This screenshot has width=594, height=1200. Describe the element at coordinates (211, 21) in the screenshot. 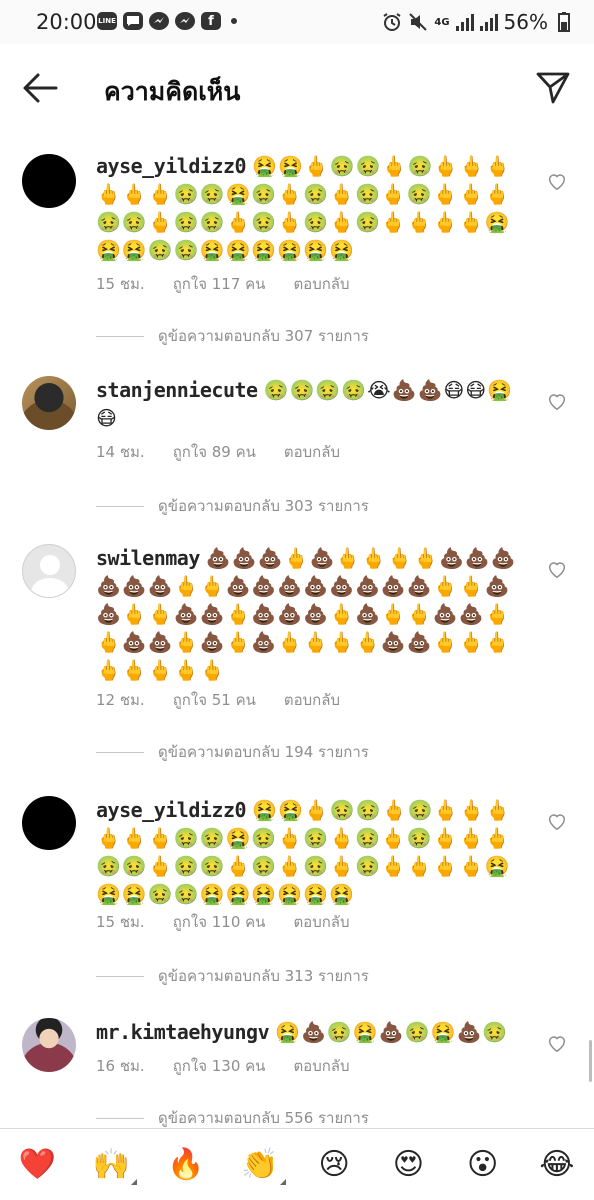

I see `facebook-app-icon: f` at that location.